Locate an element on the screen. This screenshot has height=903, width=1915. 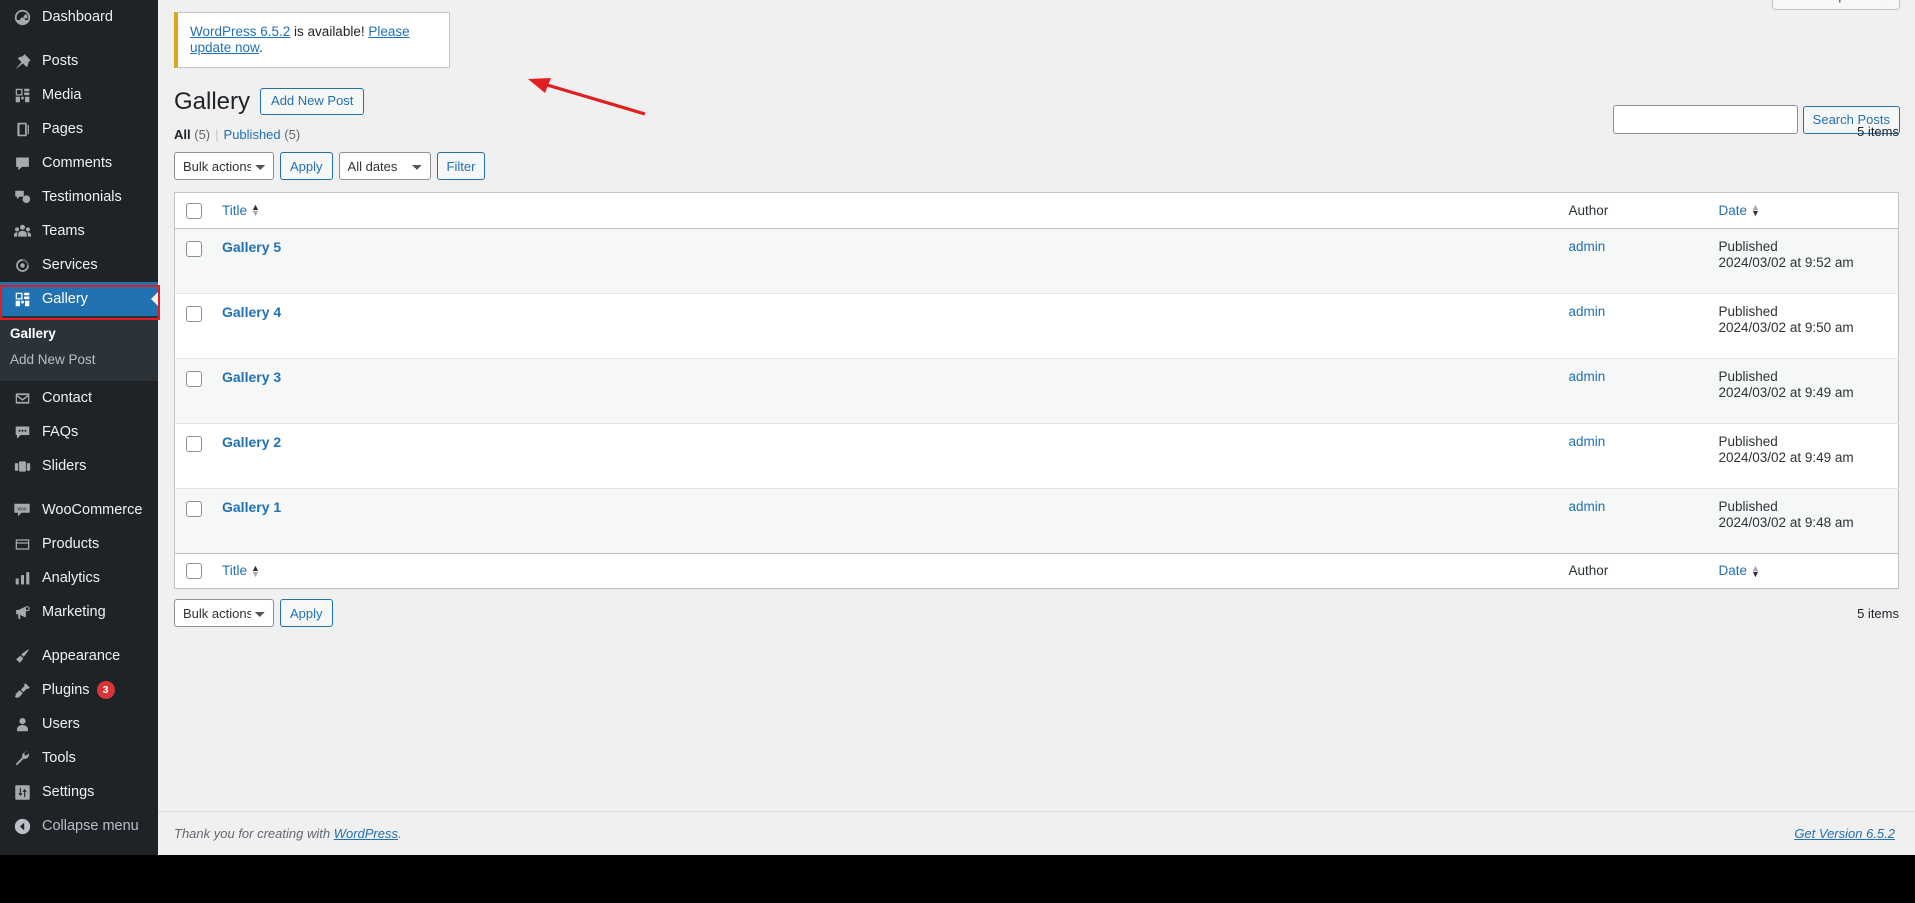
select-all-header is located at coordinates (193, 210).